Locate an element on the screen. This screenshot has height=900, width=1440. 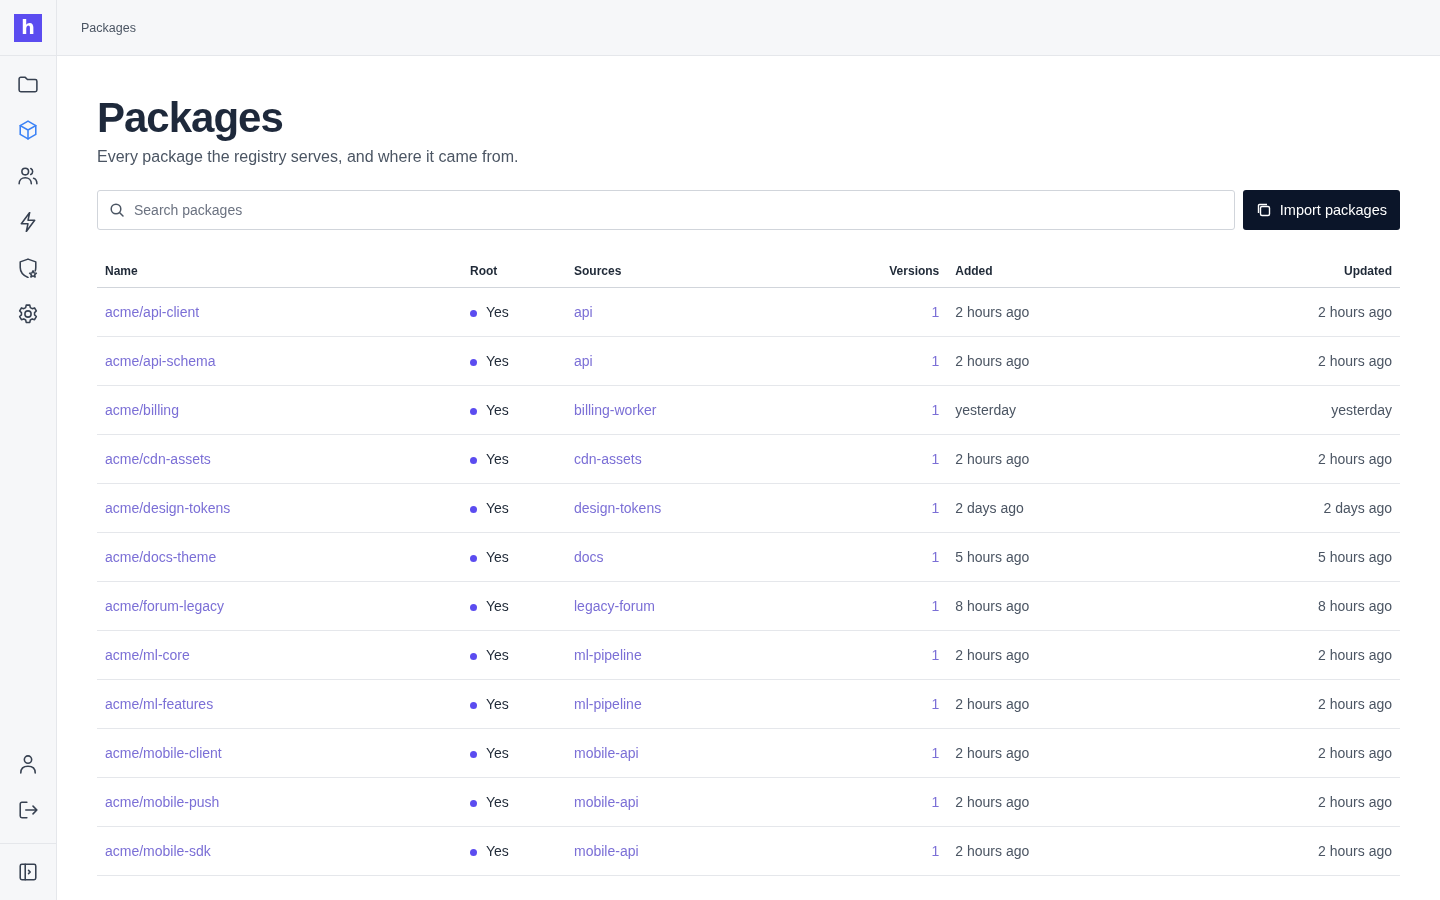
package-link: acme/ml-core is located at coordinates (147, 655).